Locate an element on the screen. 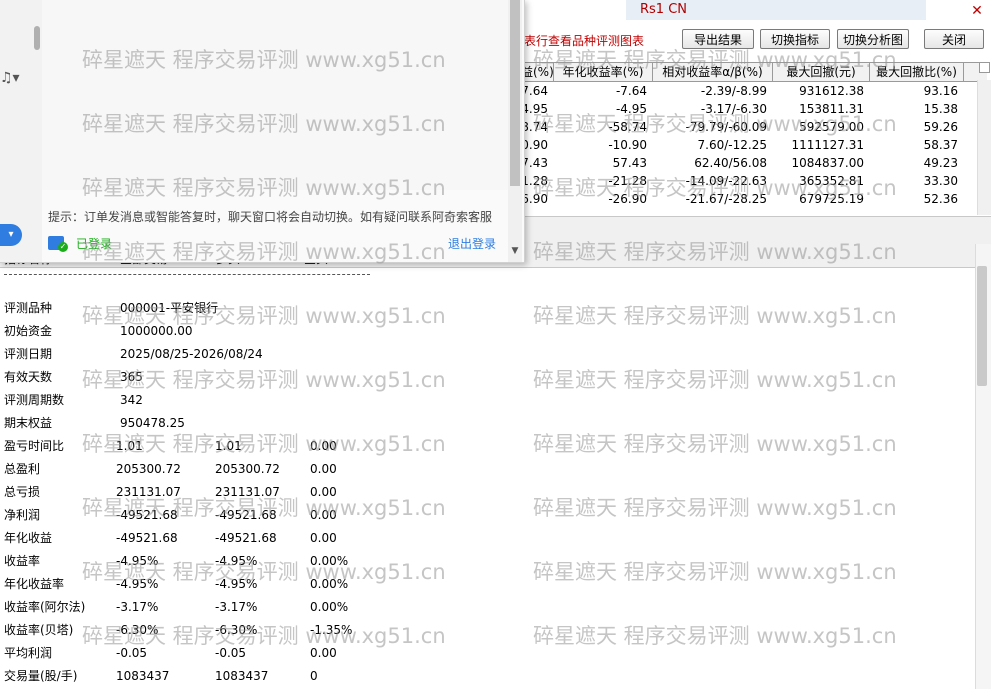  report-metric-label: 交易量(股/手) is located at coordinates (41, 676).